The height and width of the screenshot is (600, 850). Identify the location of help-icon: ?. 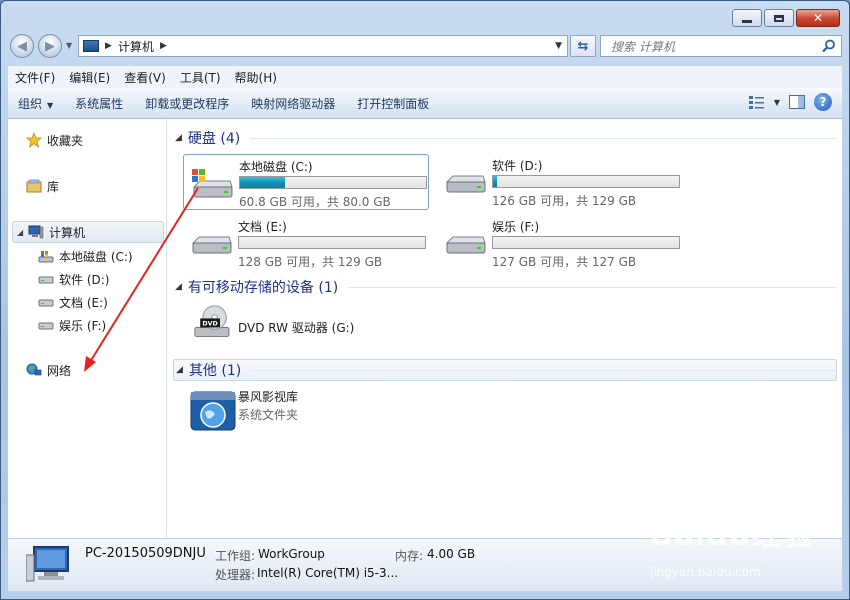
(823, 102).